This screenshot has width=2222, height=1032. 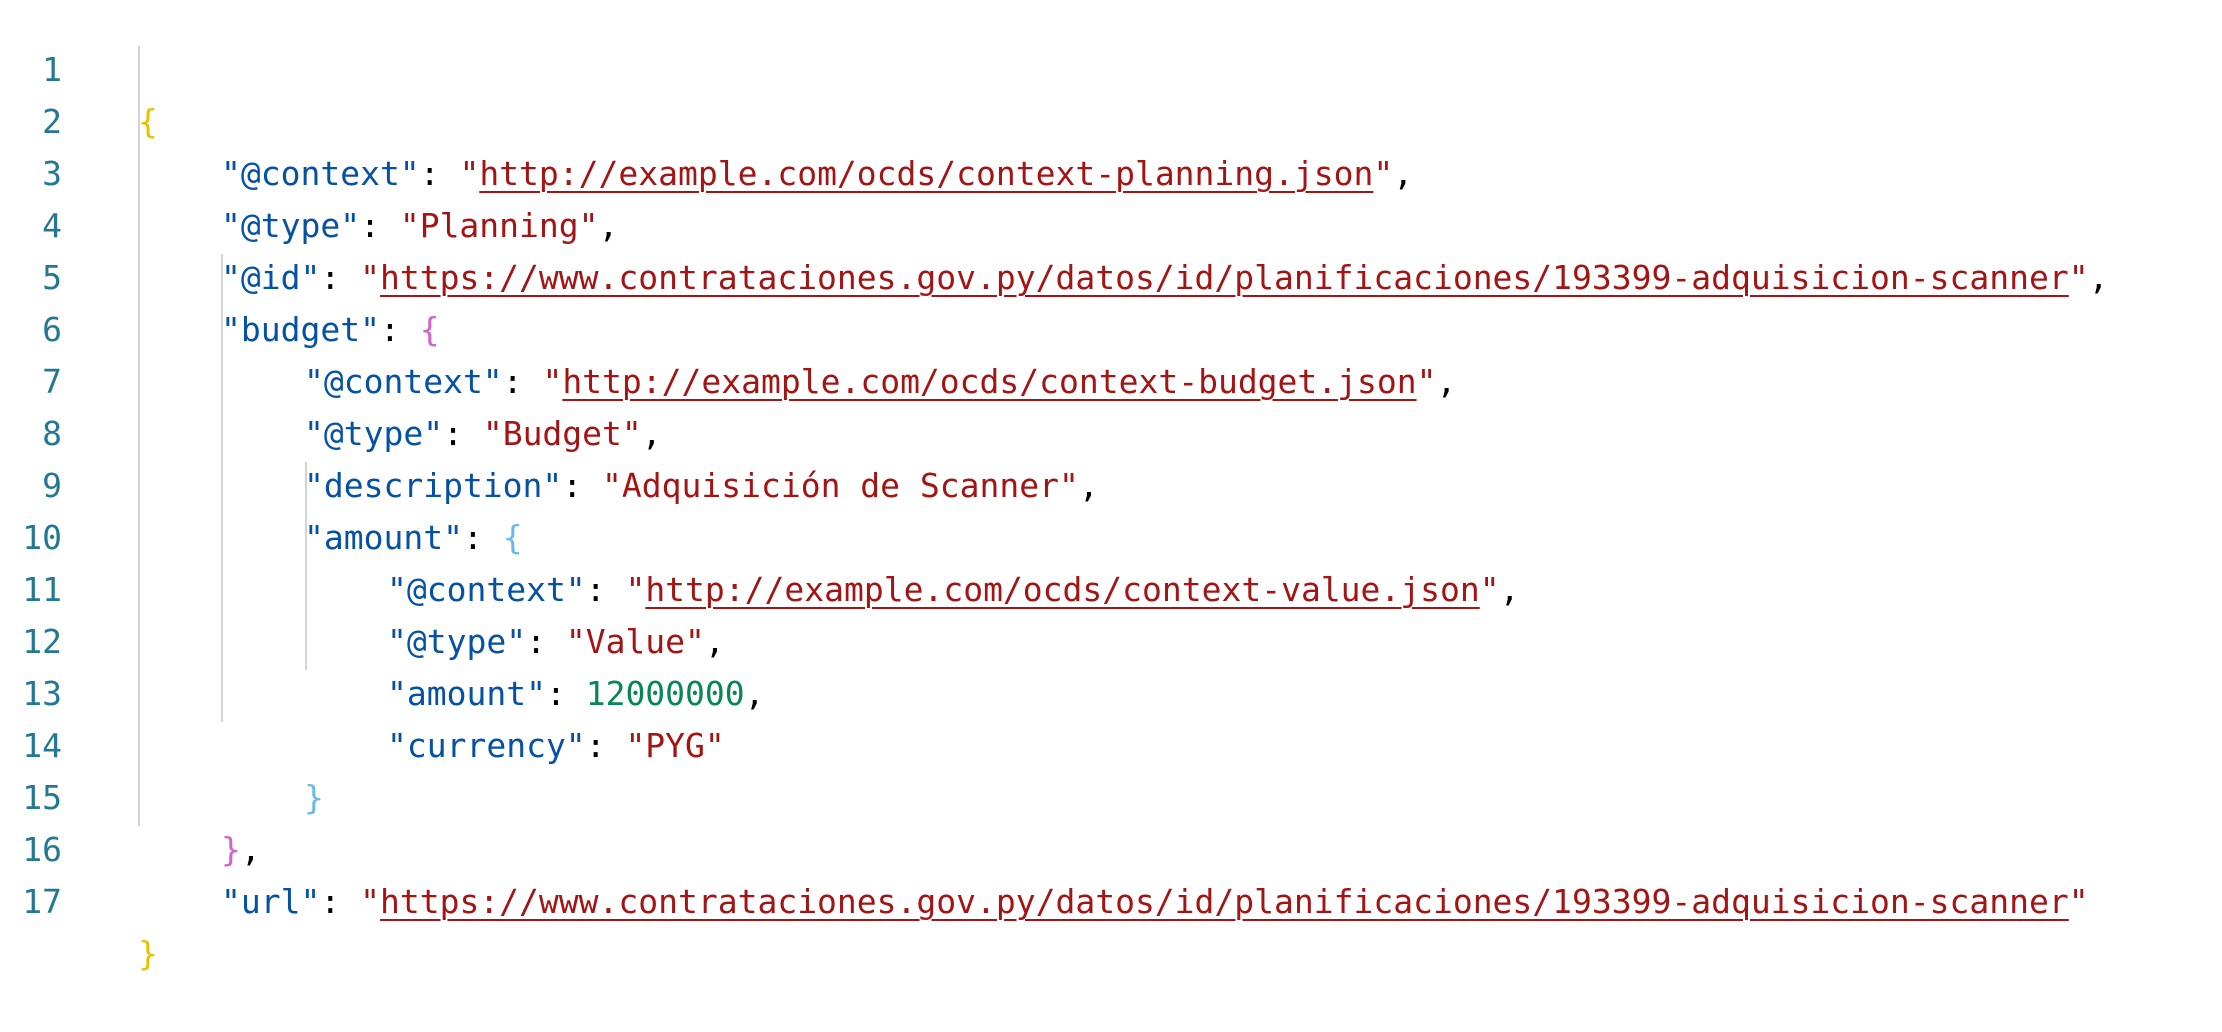 I want to click on code-line: 13 "currency": "PYG", so click(x=1111, y=690).